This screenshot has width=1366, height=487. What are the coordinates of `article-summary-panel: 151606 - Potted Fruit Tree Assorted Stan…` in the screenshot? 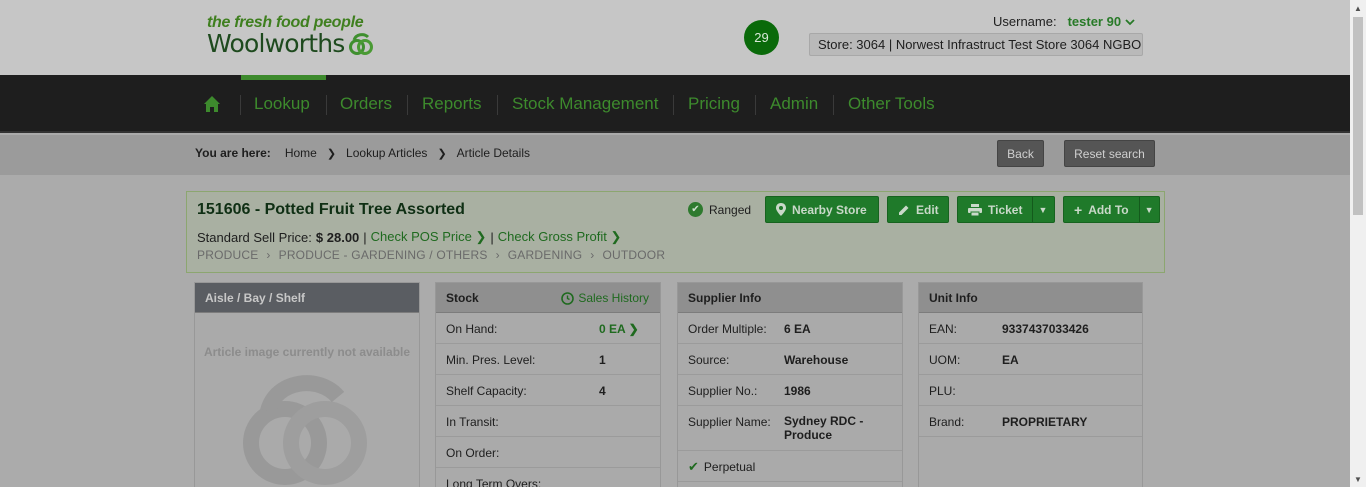 It's located at (675, 232).